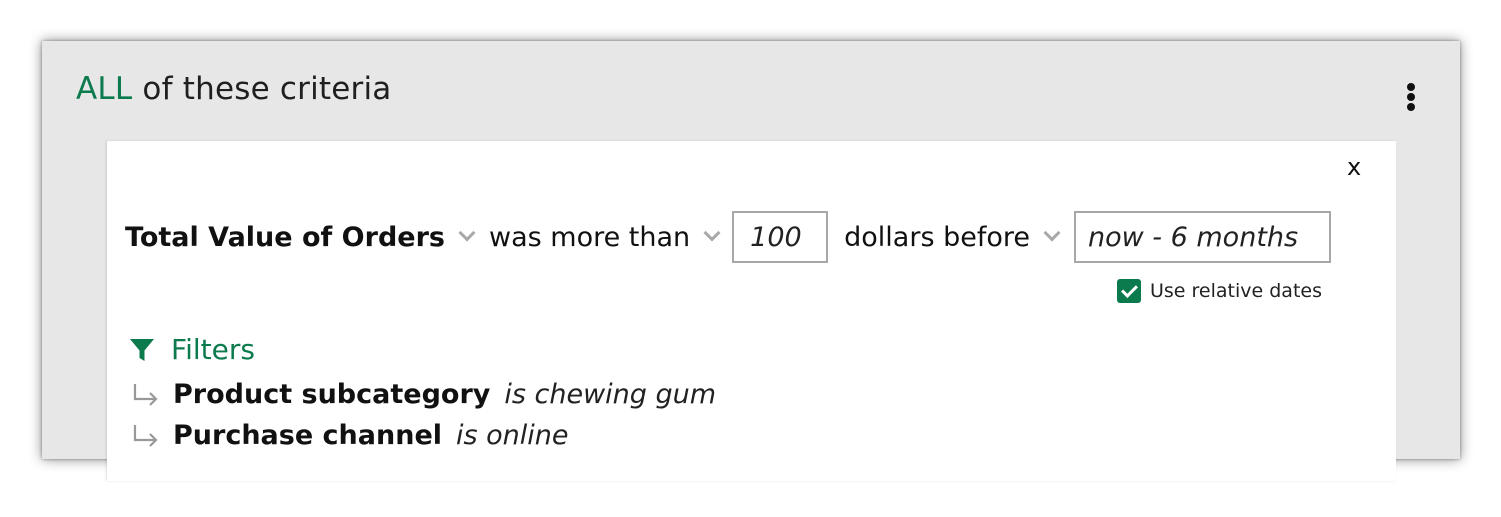 This screenshot has width=1501, height=517. I want to click on relation-dropdown: dollars before, so click(952, 237).